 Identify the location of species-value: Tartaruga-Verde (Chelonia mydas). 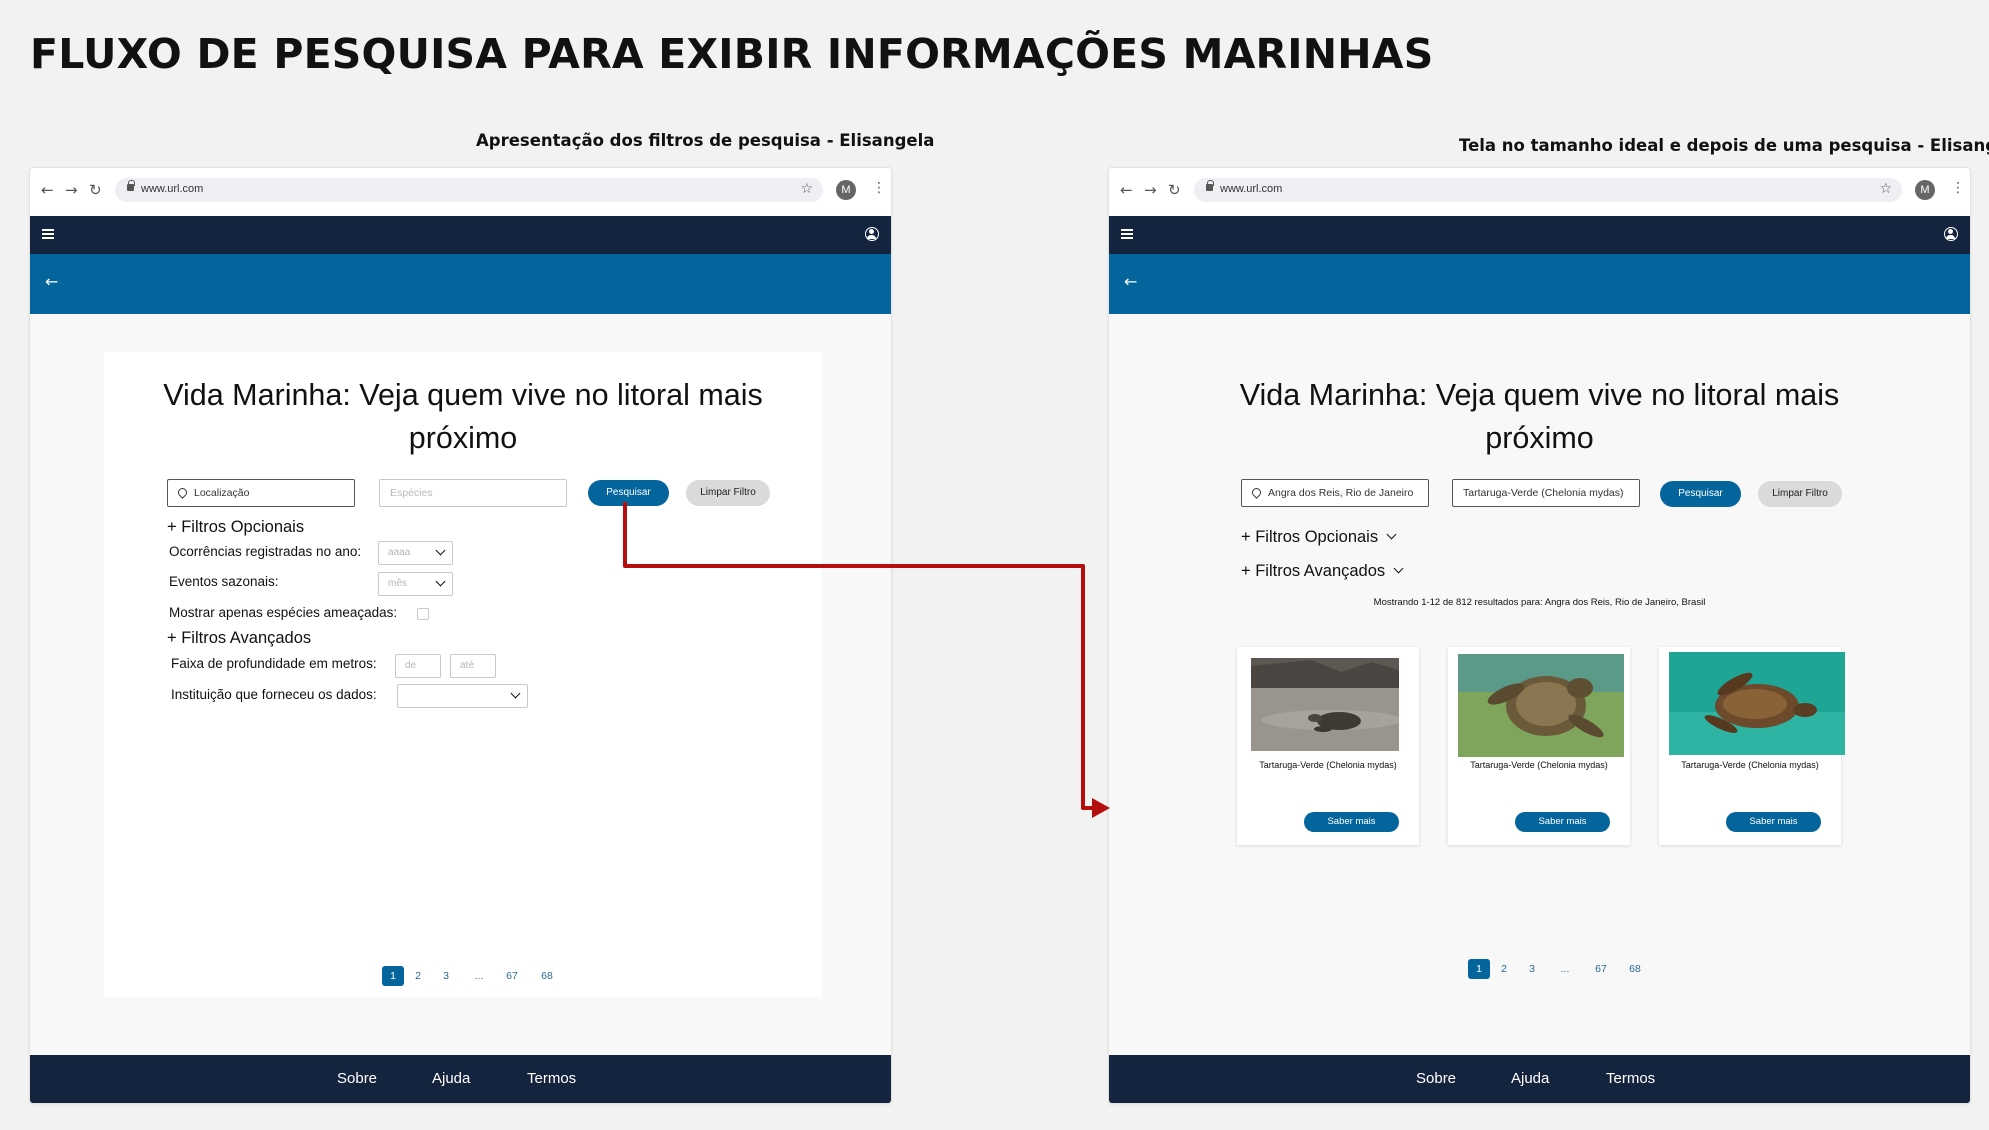
(1543, 493).